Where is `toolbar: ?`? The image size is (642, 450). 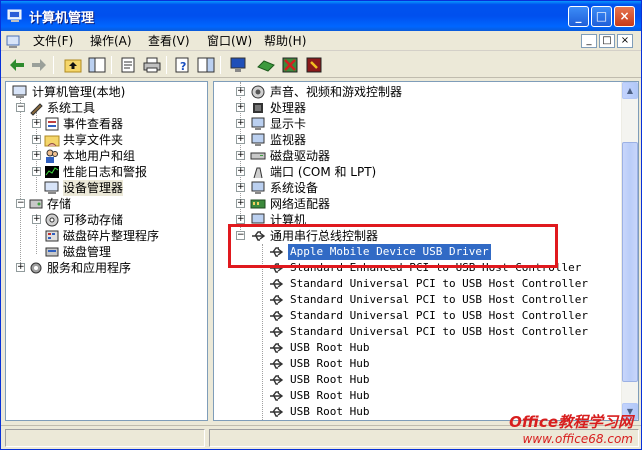
toolbar: ? is located at coordinates (321, 65).